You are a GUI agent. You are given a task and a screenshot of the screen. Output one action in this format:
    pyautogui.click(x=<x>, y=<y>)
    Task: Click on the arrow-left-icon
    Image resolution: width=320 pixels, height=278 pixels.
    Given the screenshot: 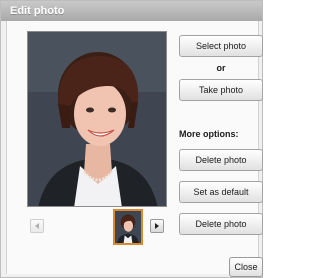 What is the action you would take?
    pyautogui.click(x=37, y=226)
    